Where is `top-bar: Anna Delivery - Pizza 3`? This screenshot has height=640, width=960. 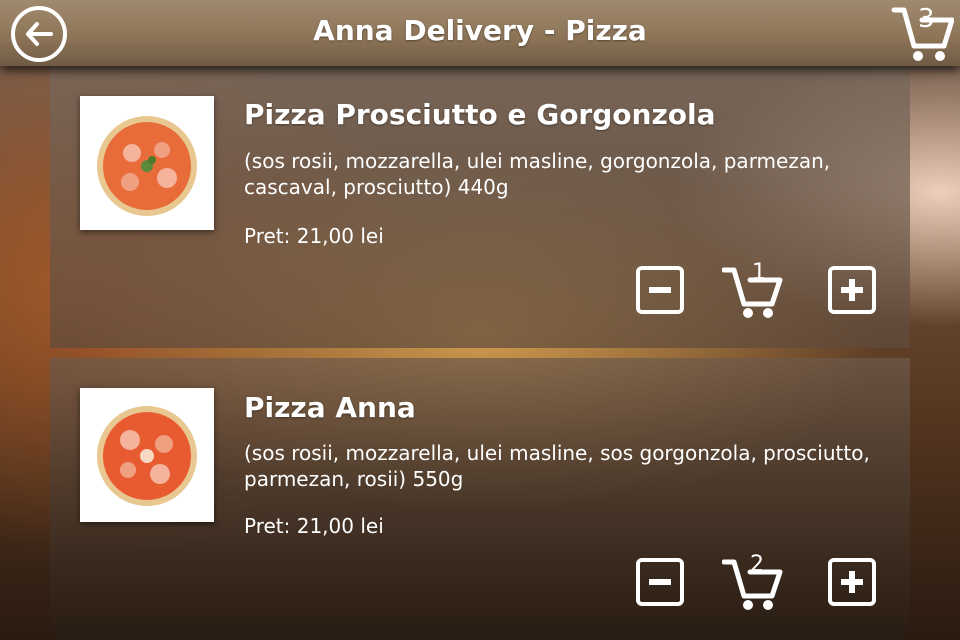 top-bar: Anna Delivery - Pizza 3 is located at coordinates (480, 33).